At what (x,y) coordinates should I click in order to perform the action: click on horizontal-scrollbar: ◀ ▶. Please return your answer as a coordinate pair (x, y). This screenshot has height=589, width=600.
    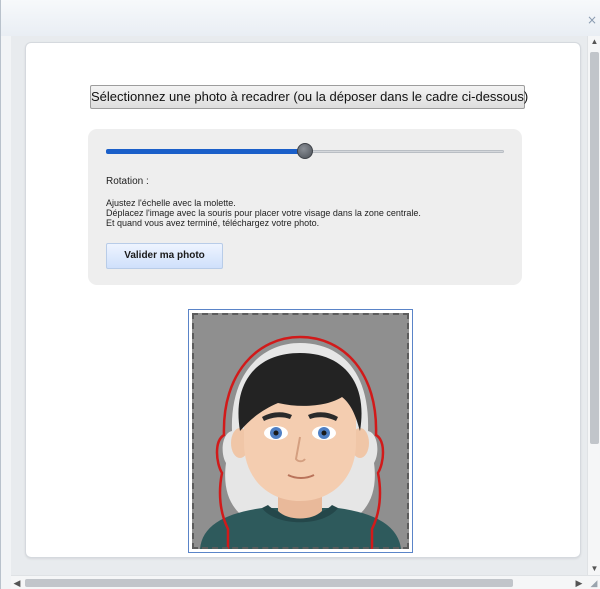
    Looking at the image, I should click on (305, 582).